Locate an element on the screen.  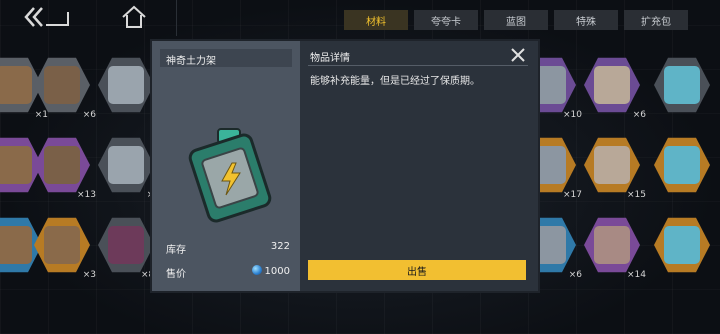
item-count: ×3 is located at coordinates (89, 275).